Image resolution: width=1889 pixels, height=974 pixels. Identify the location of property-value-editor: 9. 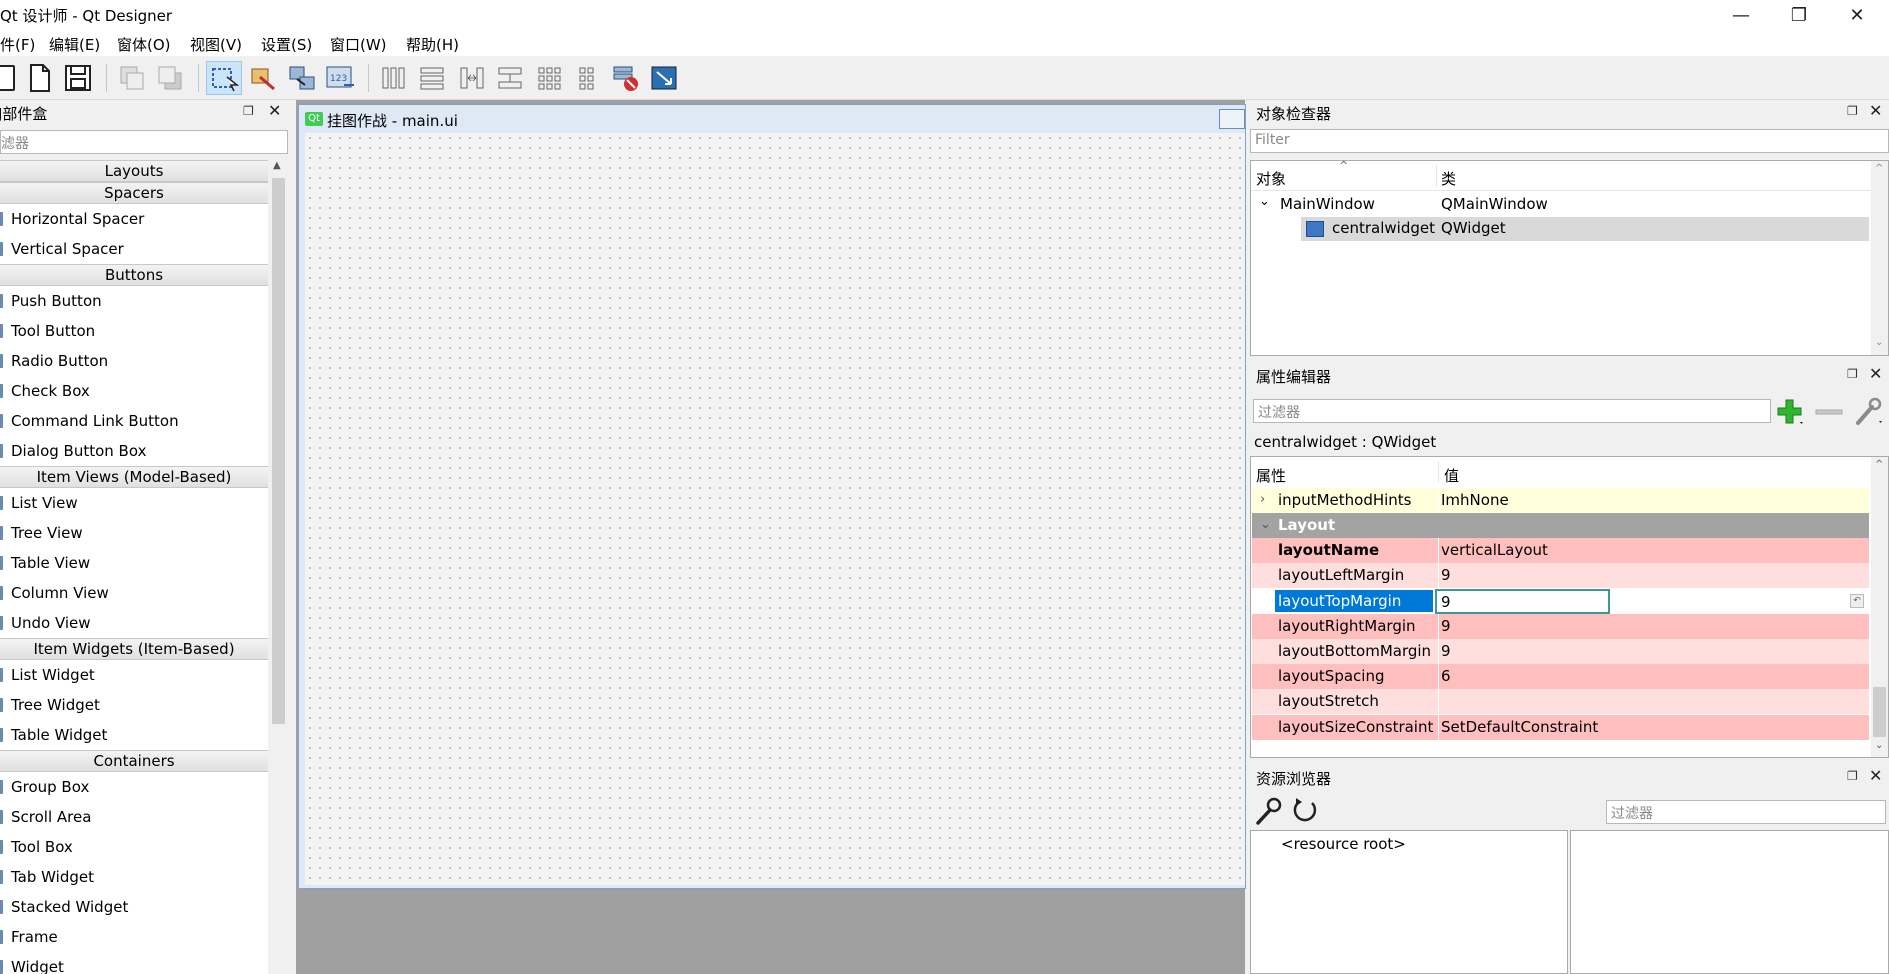
(1522, 601).